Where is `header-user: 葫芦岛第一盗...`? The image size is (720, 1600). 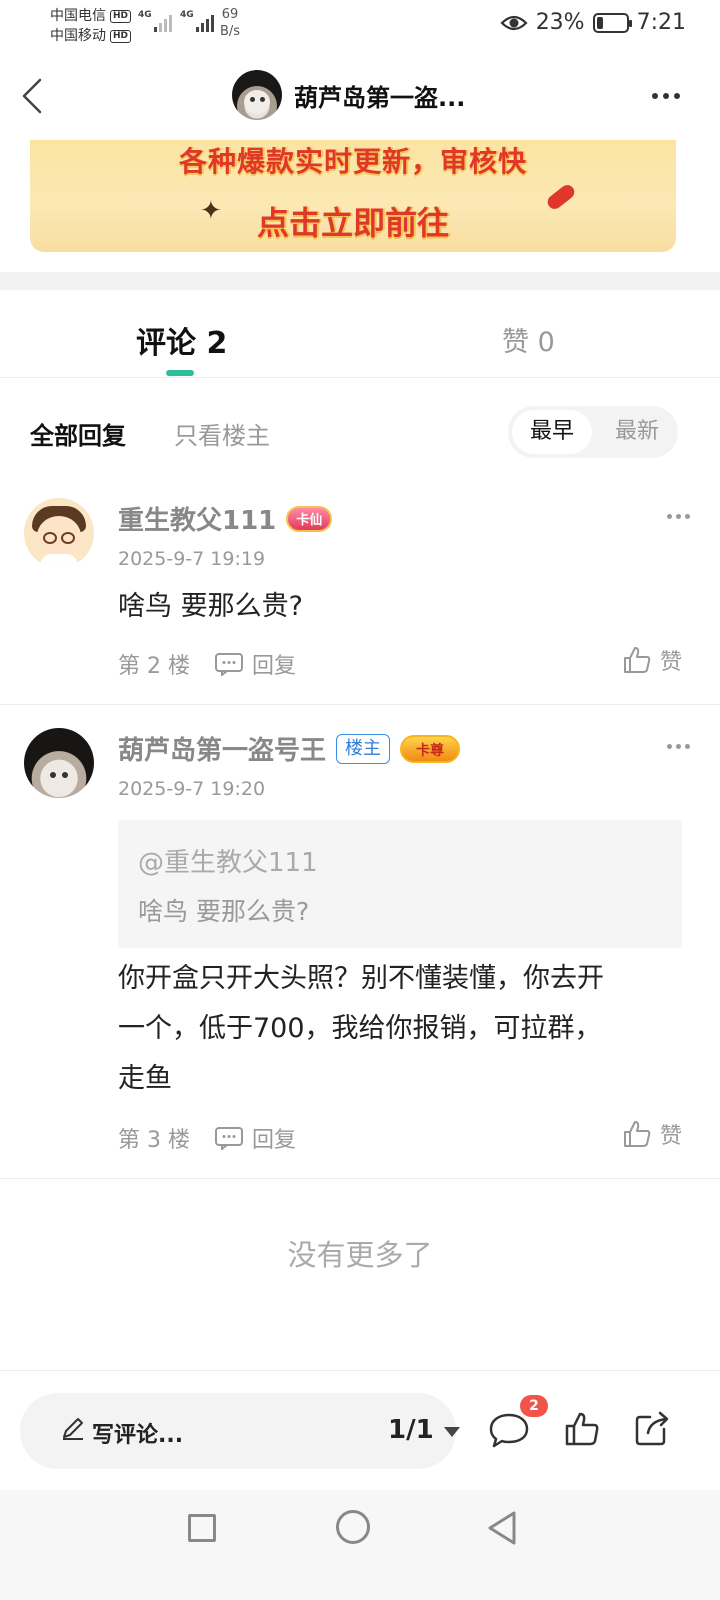
header-user: 葫芦岛第一盗... is located at coordinates (348, 95).